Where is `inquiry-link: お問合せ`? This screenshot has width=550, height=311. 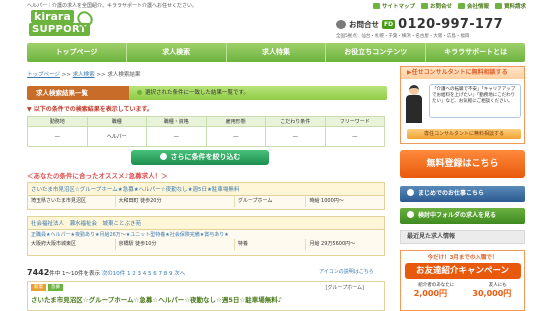
inquiry-link: お問合せ is located at coordinates (436, 6).